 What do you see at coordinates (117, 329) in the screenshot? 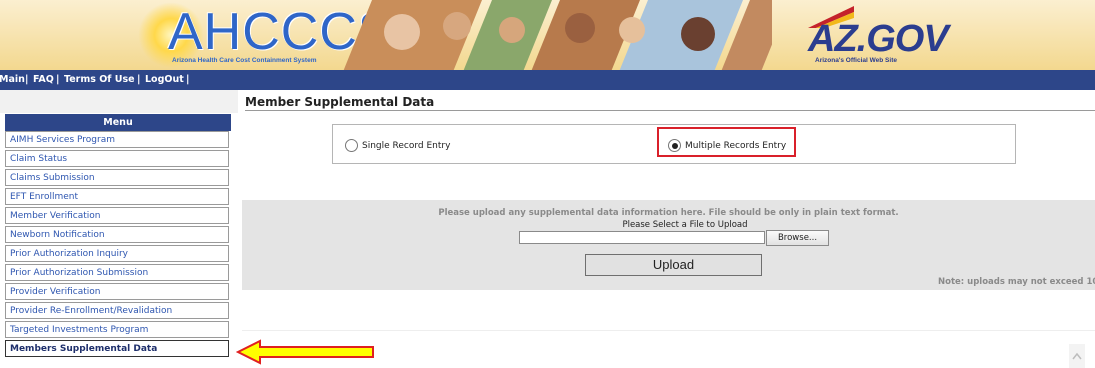
I see `menu-item-targeted-investments: Targeted Investments Program` at bounding box center [117, 329].